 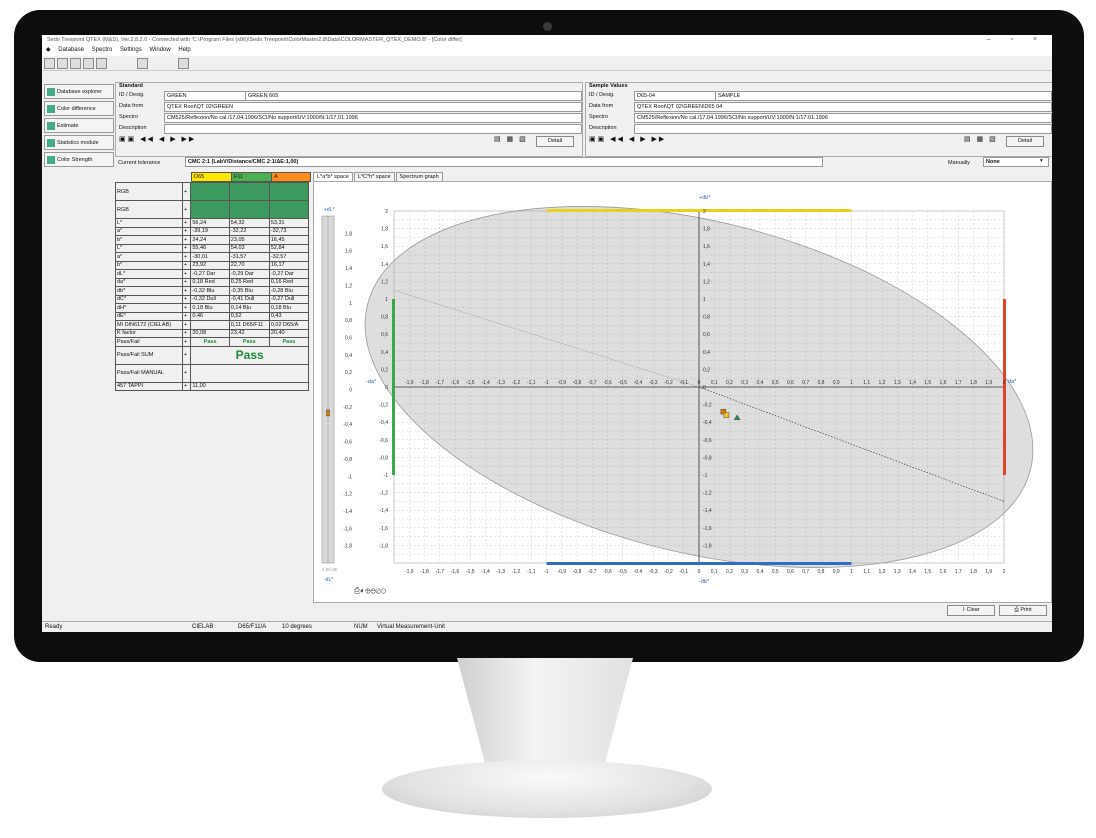 I want to click on nav-estimate: Estimate, so click(x=79, y=125).